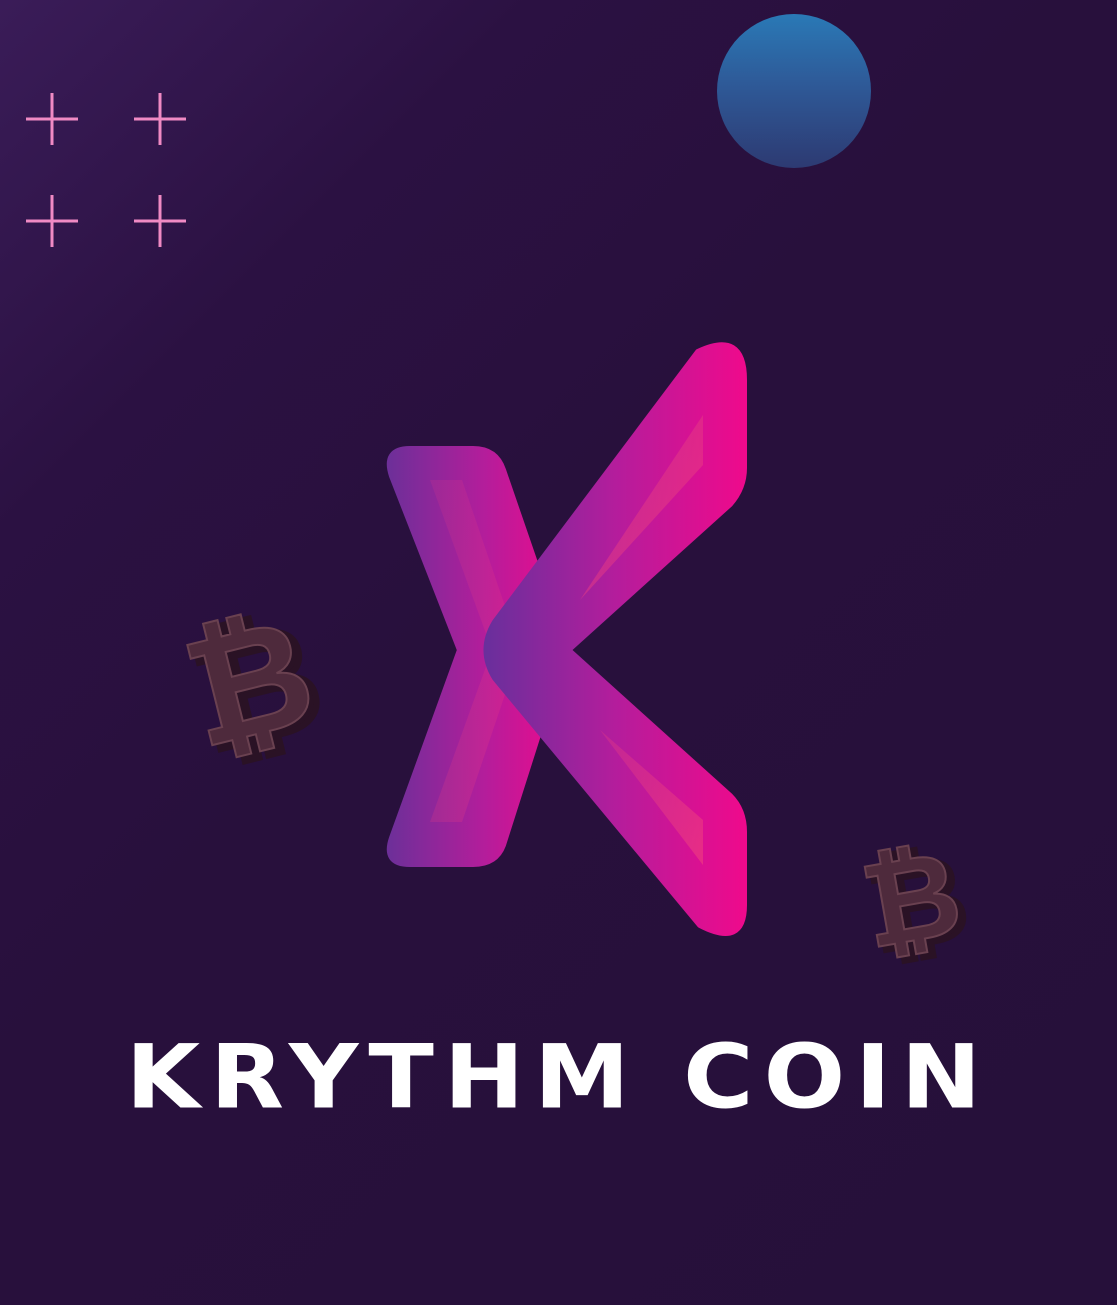 The height and width of the screenshot is (1305, 1117). I want to click on orb-icon, so click(794, 91).